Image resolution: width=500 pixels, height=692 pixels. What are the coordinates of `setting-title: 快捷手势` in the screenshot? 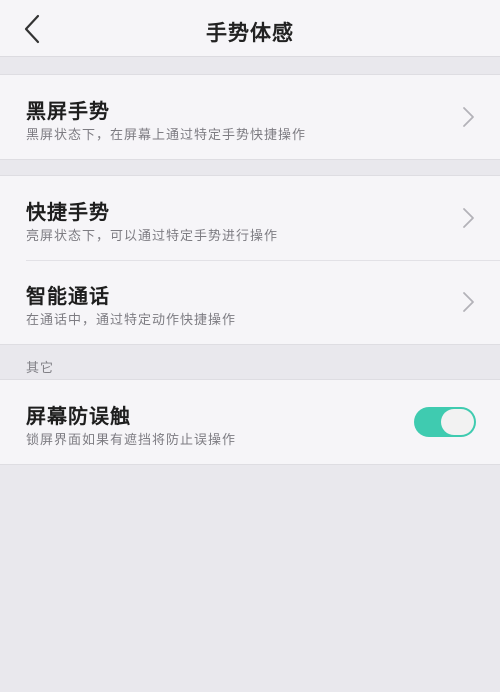 It's located at (68, 212).